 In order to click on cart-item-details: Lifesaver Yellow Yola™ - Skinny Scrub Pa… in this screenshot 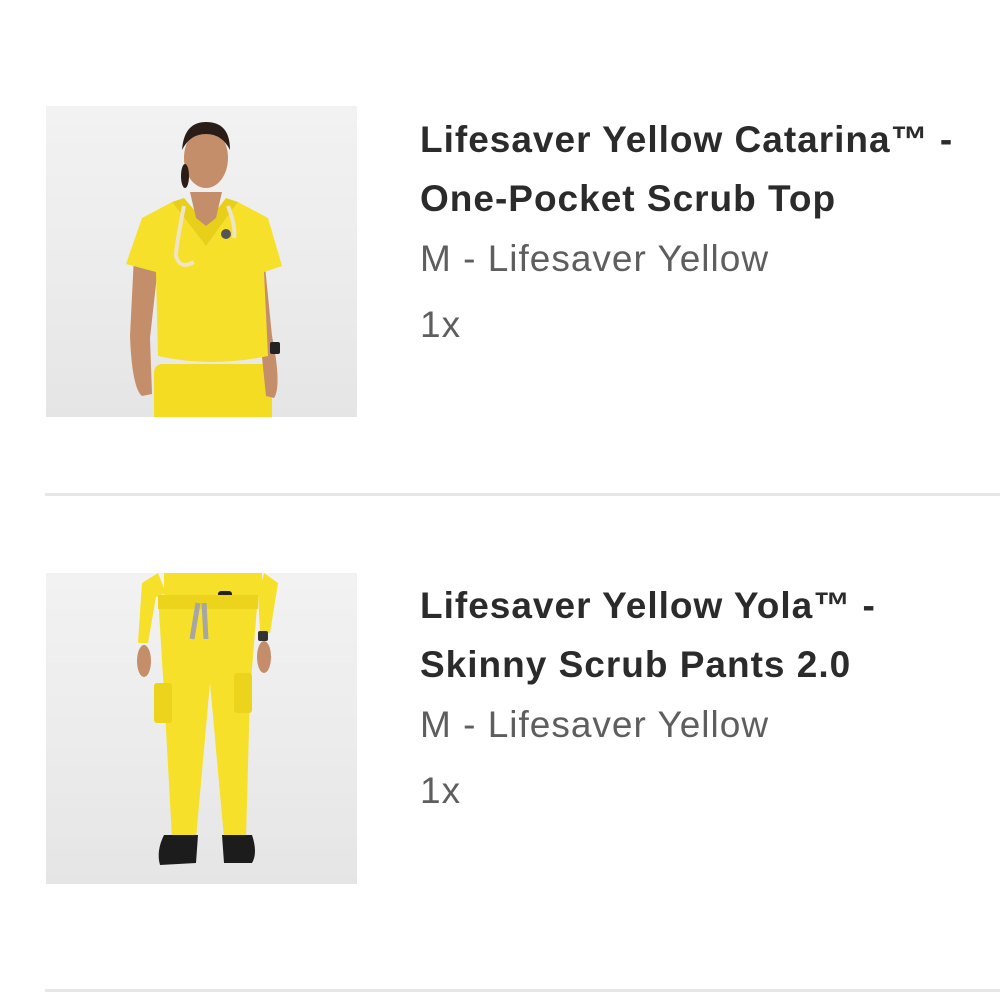, I will do `click(695, 701)`.